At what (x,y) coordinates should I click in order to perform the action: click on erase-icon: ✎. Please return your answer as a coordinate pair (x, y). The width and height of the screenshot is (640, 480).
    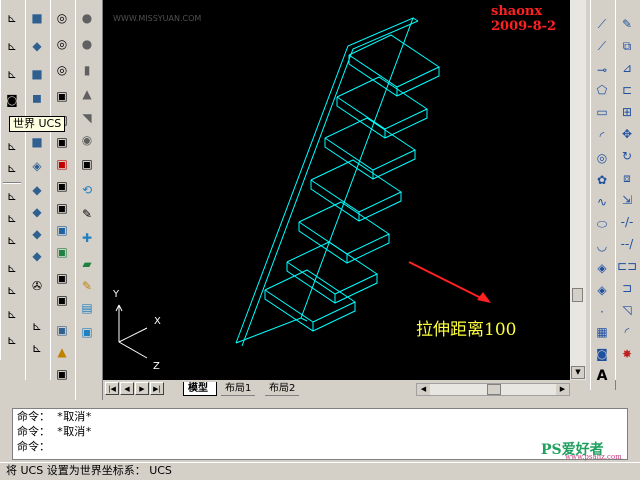
    Looking at the image, I should click on (627, 24).